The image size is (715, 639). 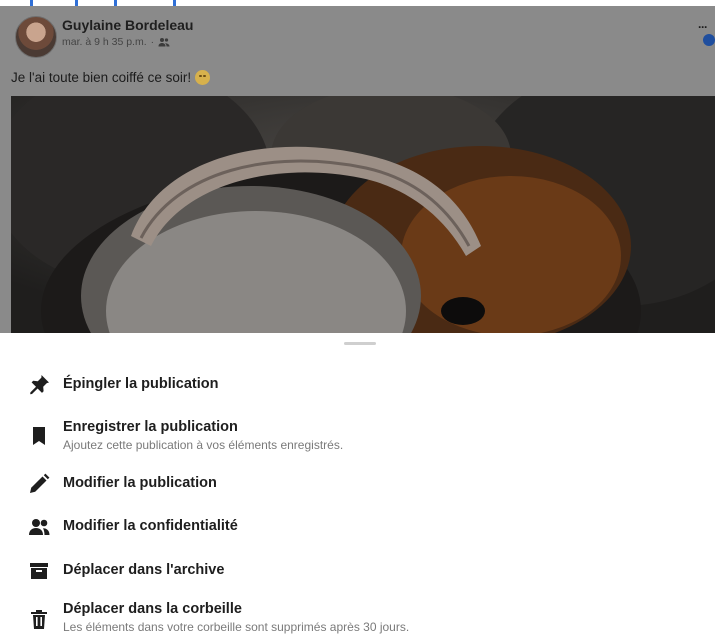 What do you see at coordinates (39, 527) in the screenshot?
I see `people-icon` at bounding box center [39, 527].